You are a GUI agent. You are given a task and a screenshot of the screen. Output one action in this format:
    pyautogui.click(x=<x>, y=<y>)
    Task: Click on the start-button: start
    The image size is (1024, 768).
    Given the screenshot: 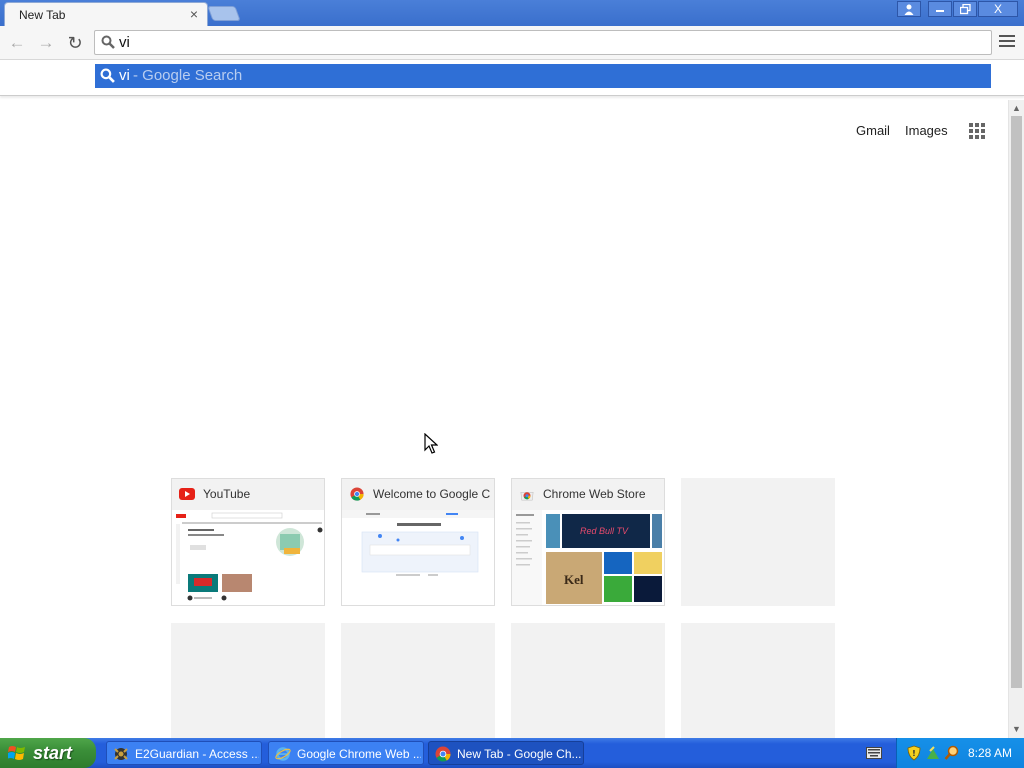 What is the action you would take?
    pyautogui.click(x=48, y=753)
    